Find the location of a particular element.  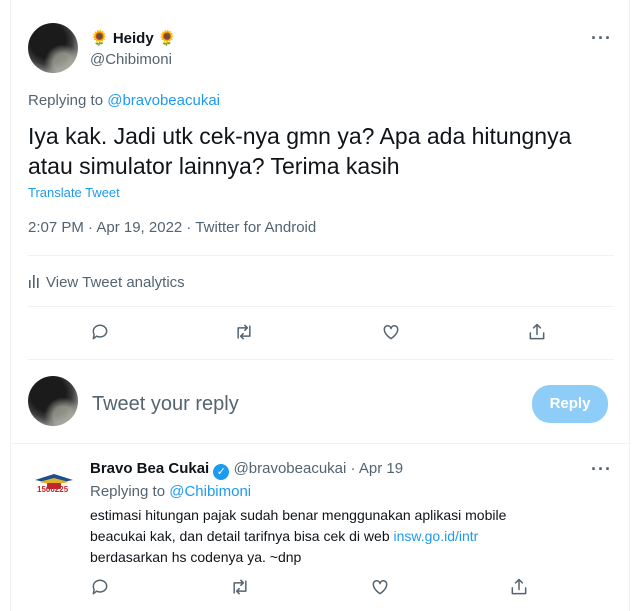

avatar is located at coordinates (53, 48).